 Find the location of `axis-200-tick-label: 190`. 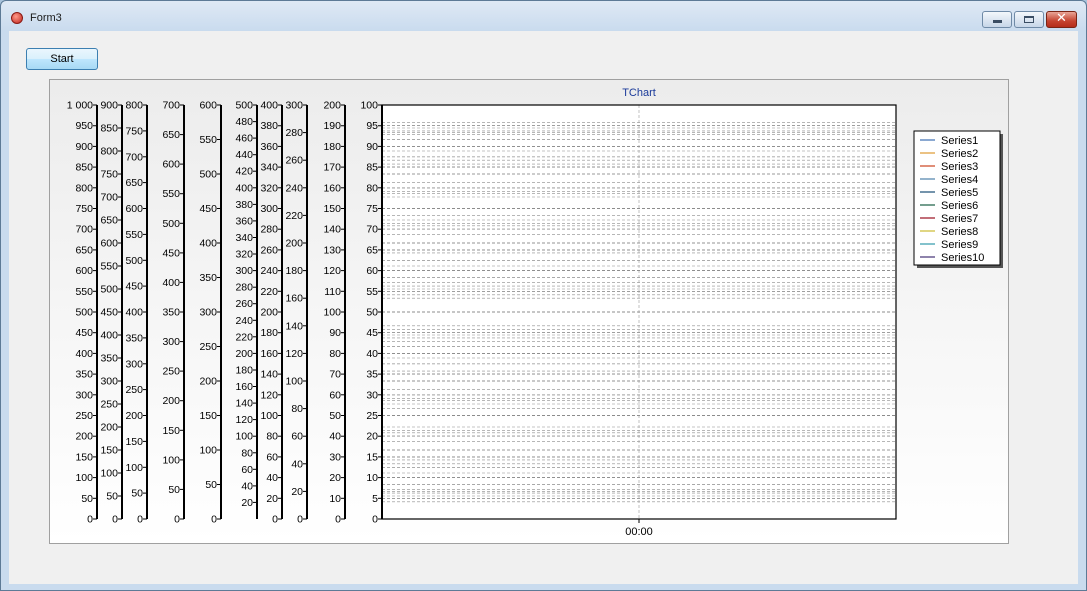

axis-200-tick-label: 190 is located at coordinates (332, 126).